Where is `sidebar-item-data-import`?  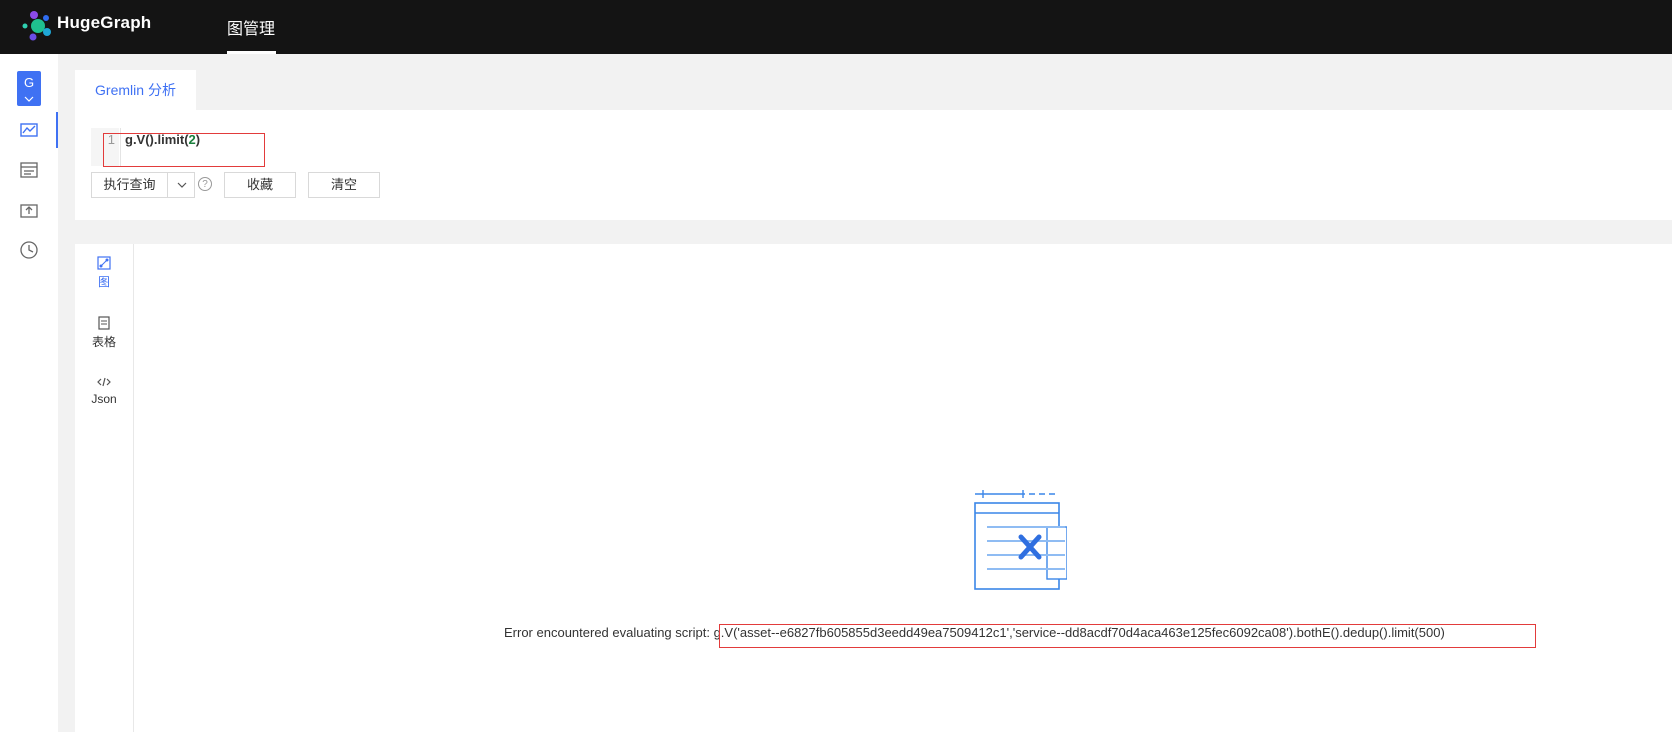
sidebar-item-data-import is located at coordinates (29, 210).